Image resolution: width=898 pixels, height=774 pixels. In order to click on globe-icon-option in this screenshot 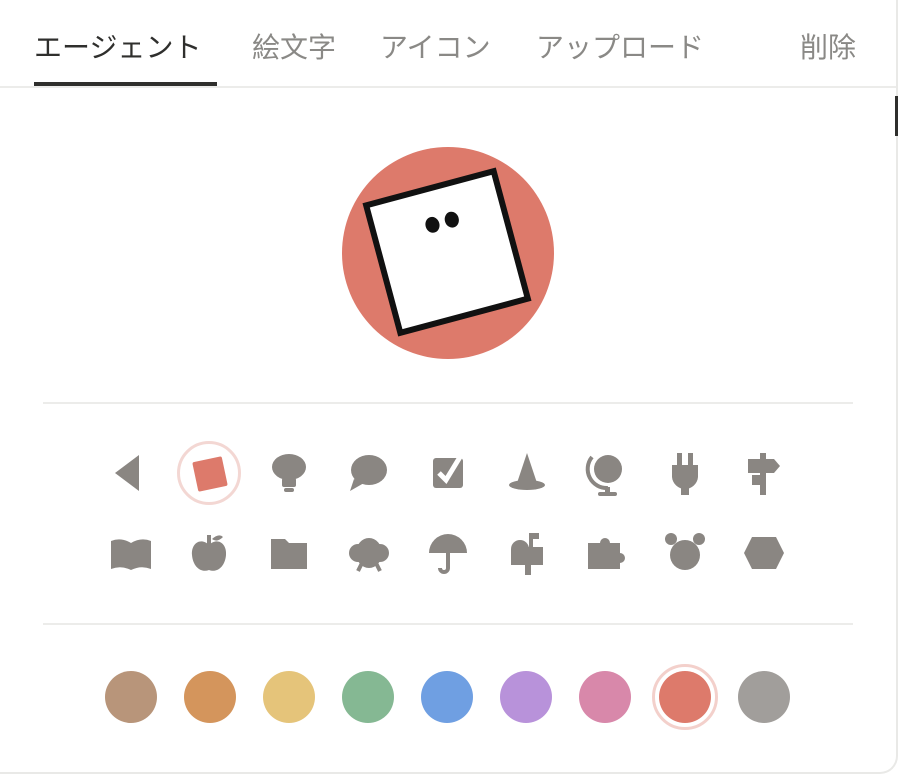, I will do `click(606, 473)`.